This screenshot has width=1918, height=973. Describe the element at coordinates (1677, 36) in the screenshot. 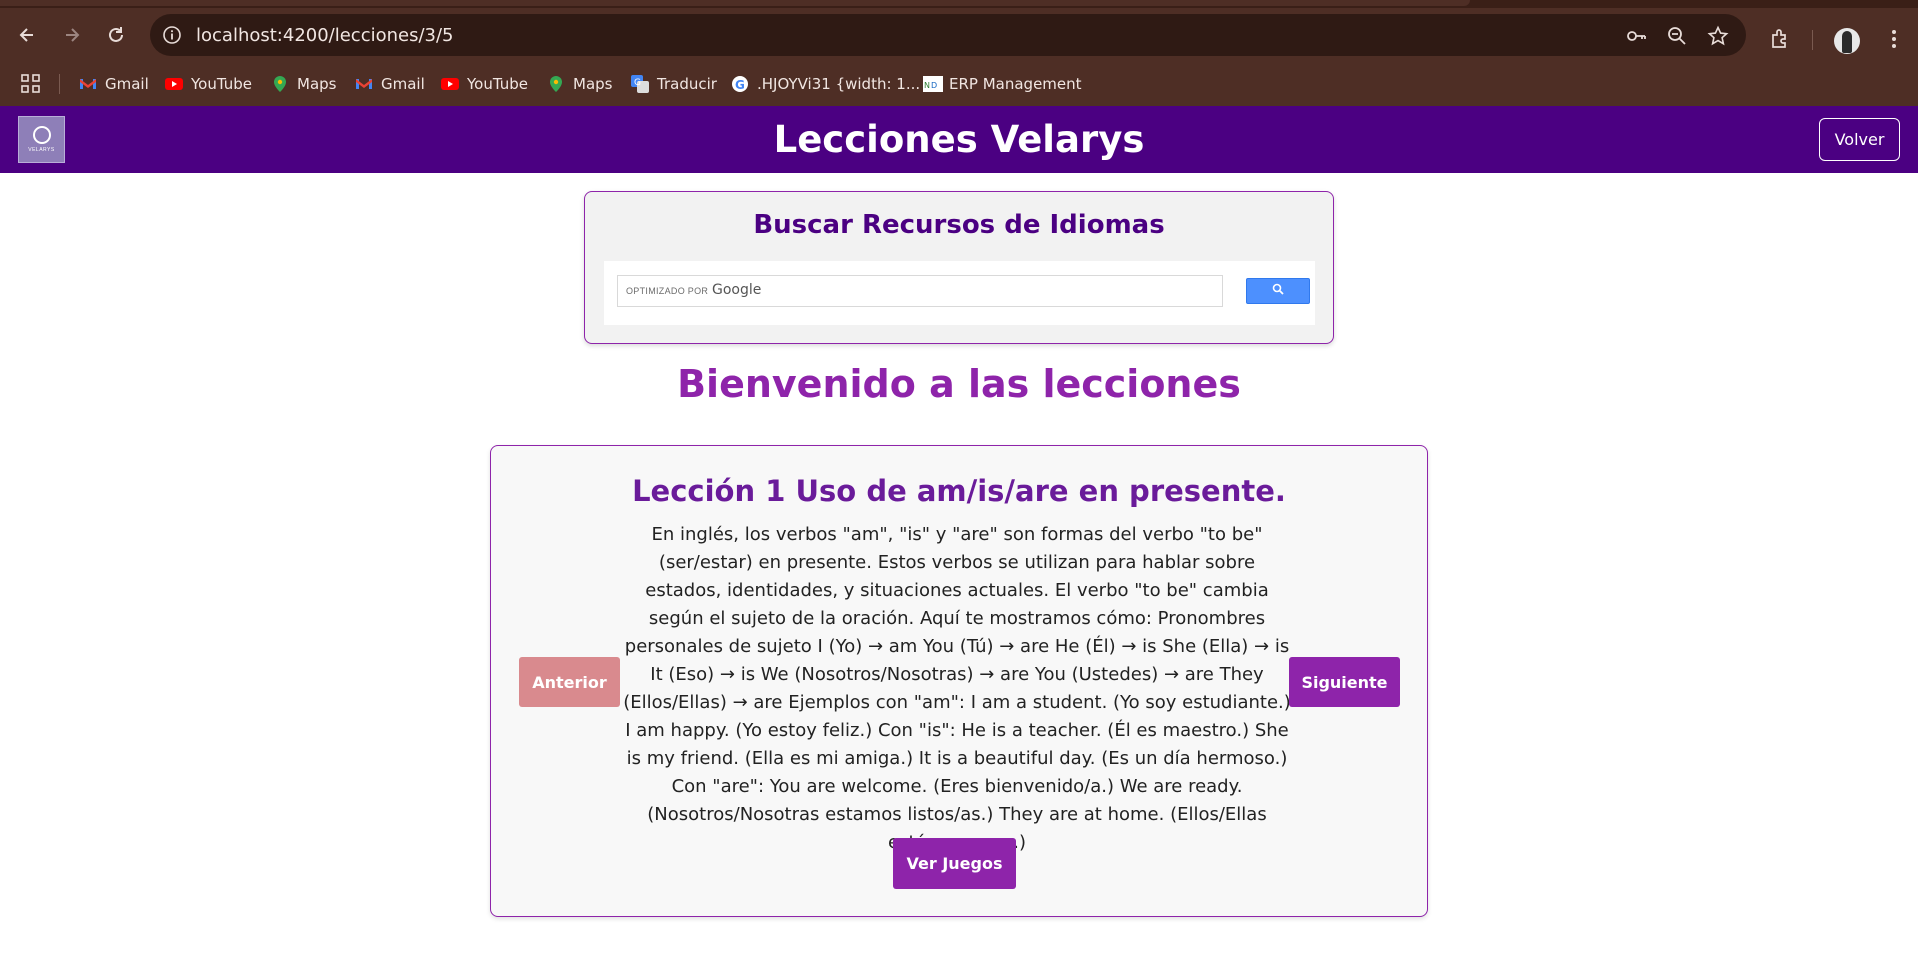

I see `zoom-icon` at that location.